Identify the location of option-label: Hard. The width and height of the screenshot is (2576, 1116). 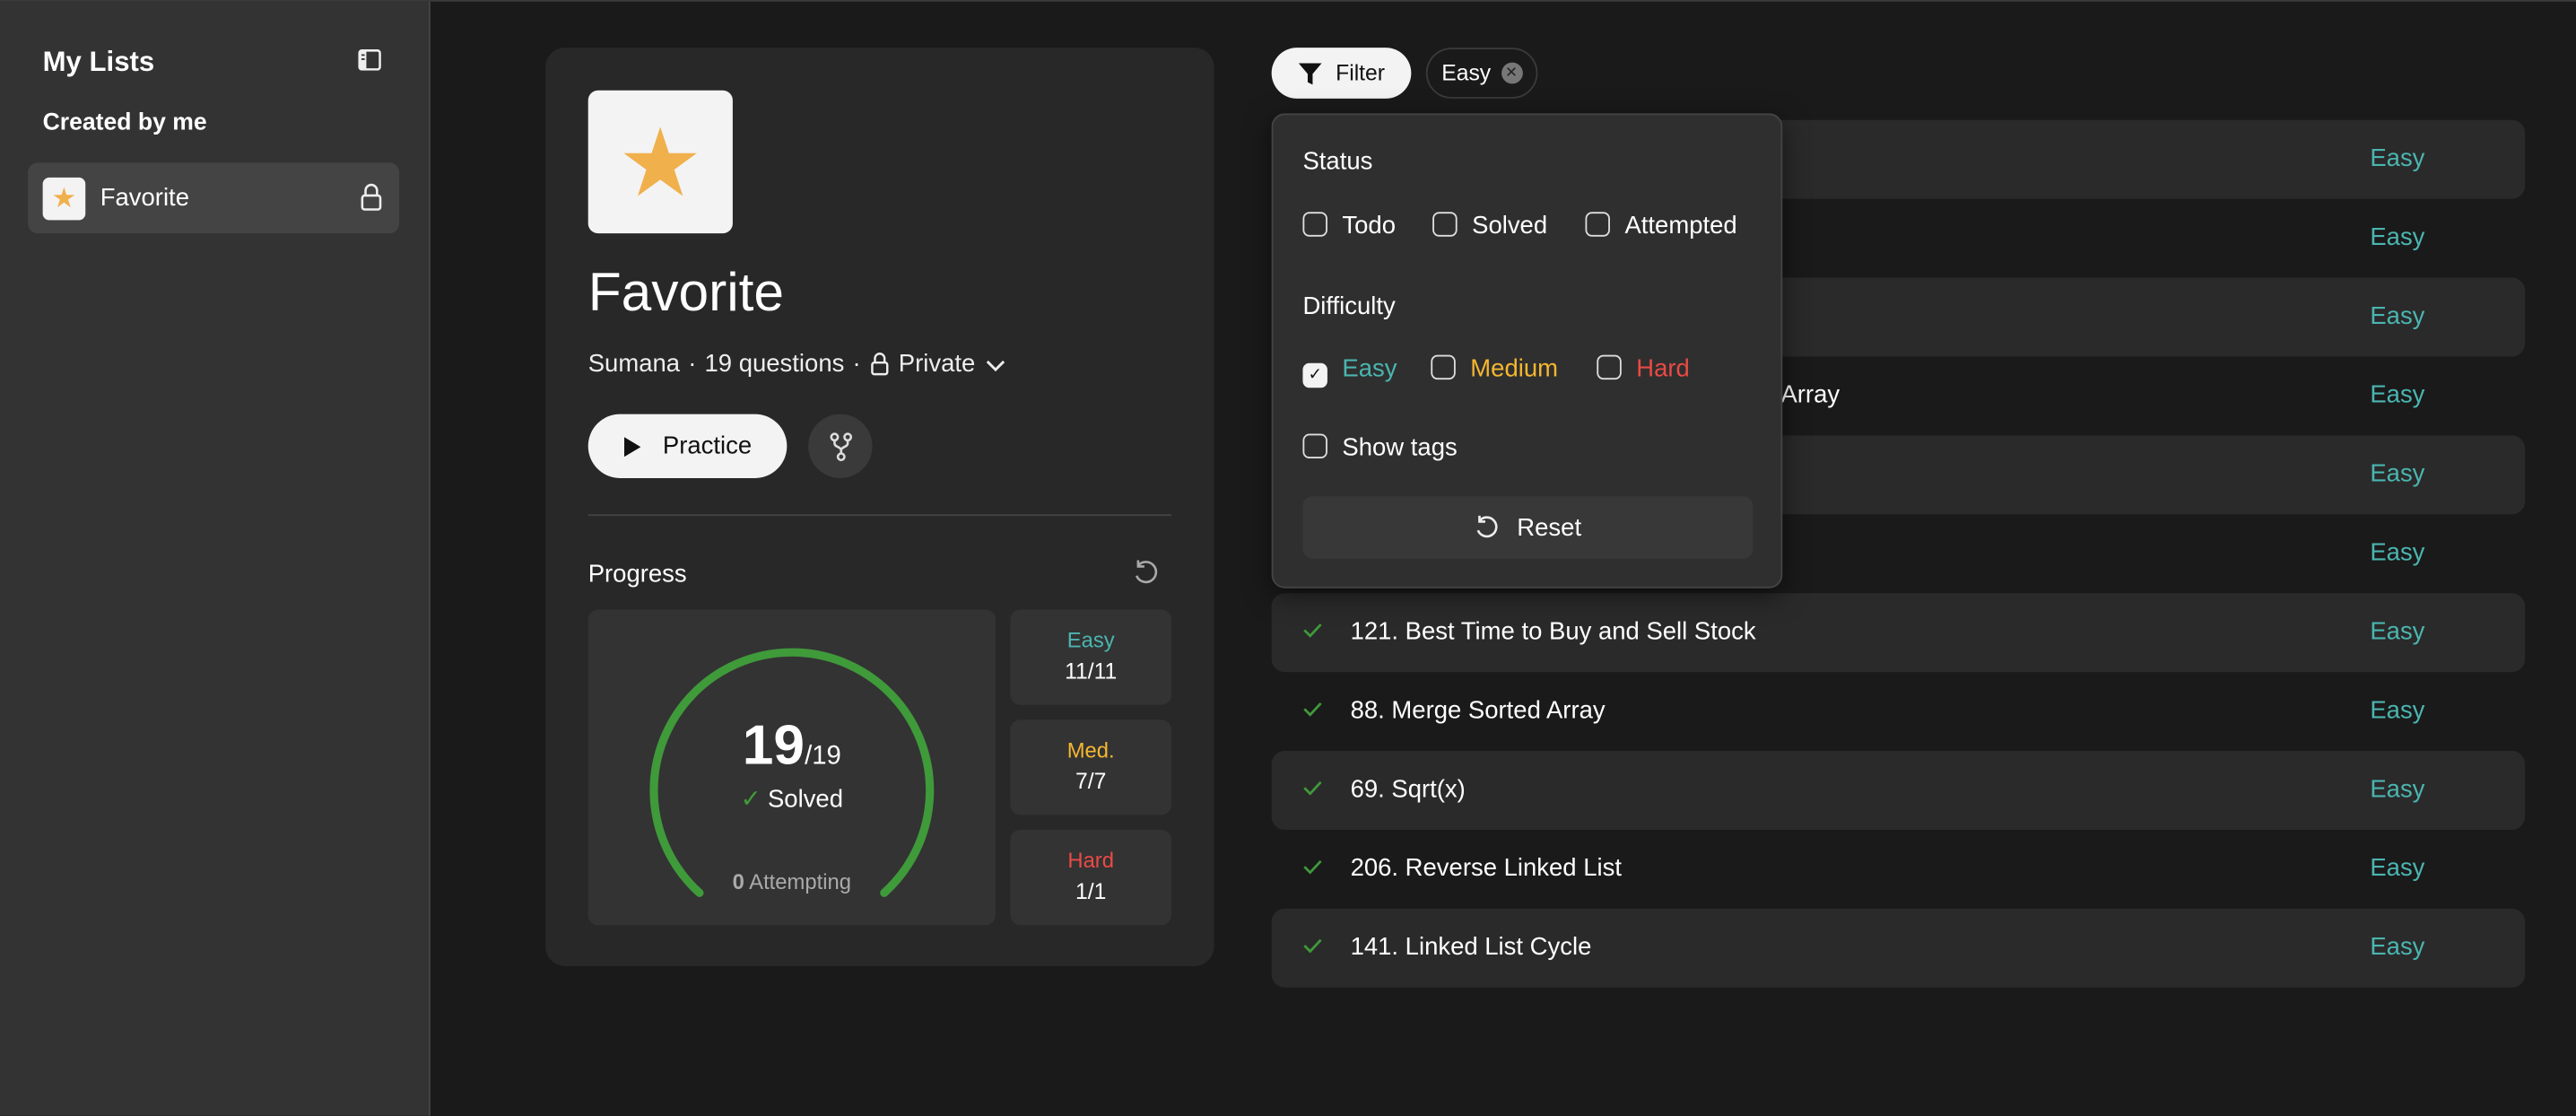
(1663, 368).